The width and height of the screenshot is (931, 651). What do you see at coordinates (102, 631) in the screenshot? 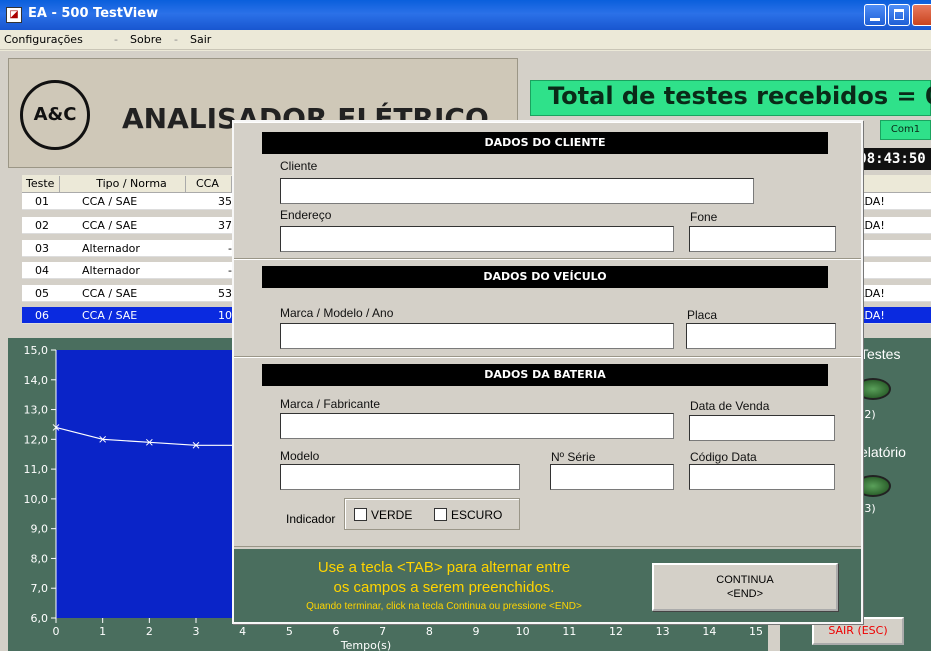
I see `x-tick-label: 1` at bounding box center [102, 631].